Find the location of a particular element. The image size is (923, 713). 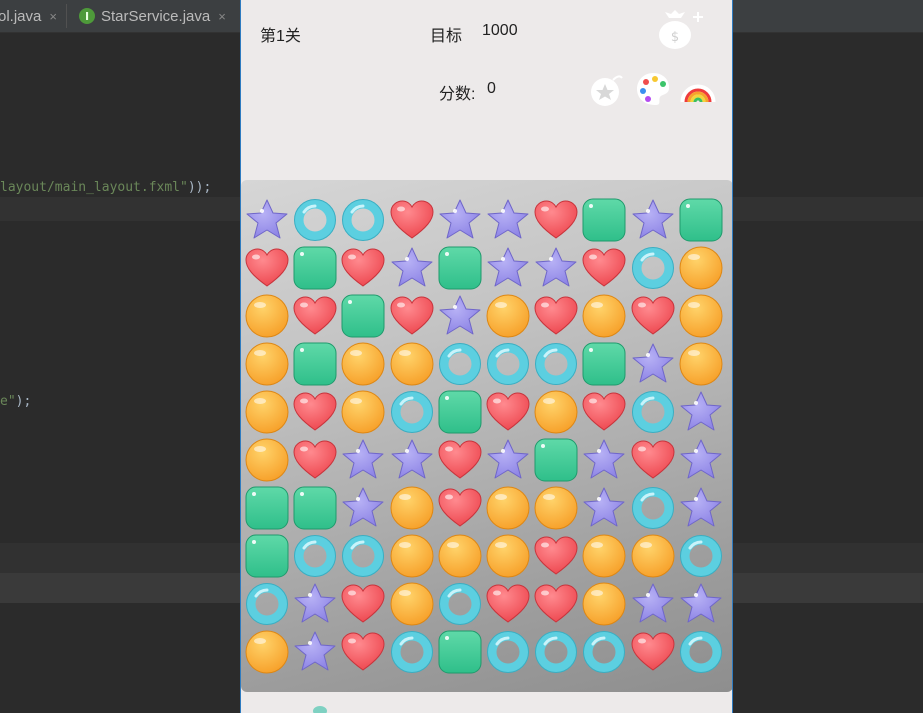

color-palette-icon is located at coordinates (653, 89).